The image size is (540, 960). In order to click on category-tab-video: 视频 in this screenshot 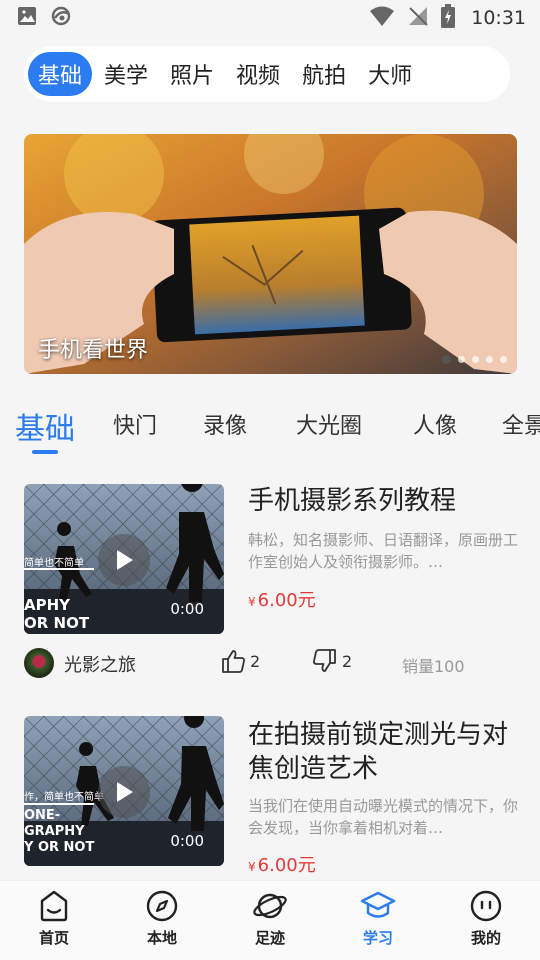, I will do `click(258, 74)`.